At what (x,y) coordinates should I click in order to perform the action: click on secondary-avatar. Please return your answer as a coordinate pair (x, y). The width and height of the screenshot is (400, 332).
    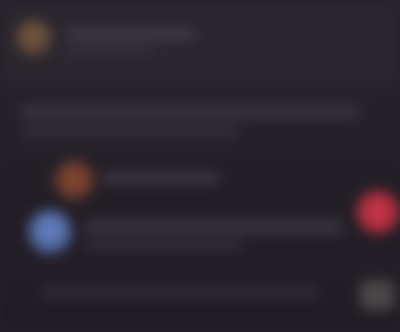
    Looking at the image, I should click on (74, 180).